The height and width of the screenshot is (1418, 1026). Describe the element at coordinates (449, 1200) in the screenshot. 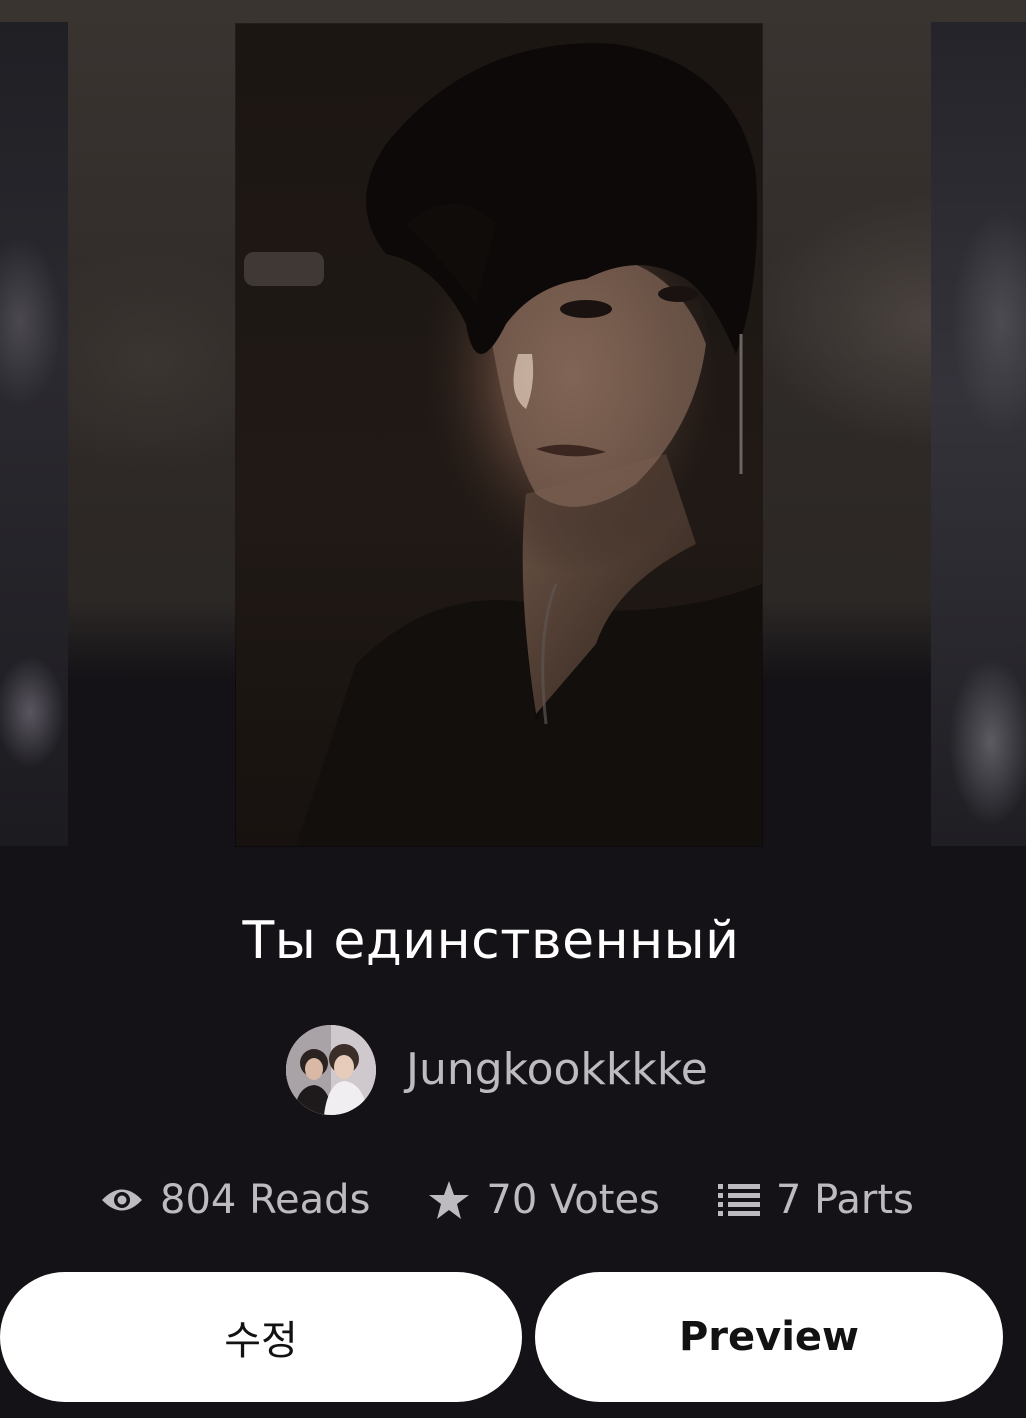

I see `star-icon` at that location.